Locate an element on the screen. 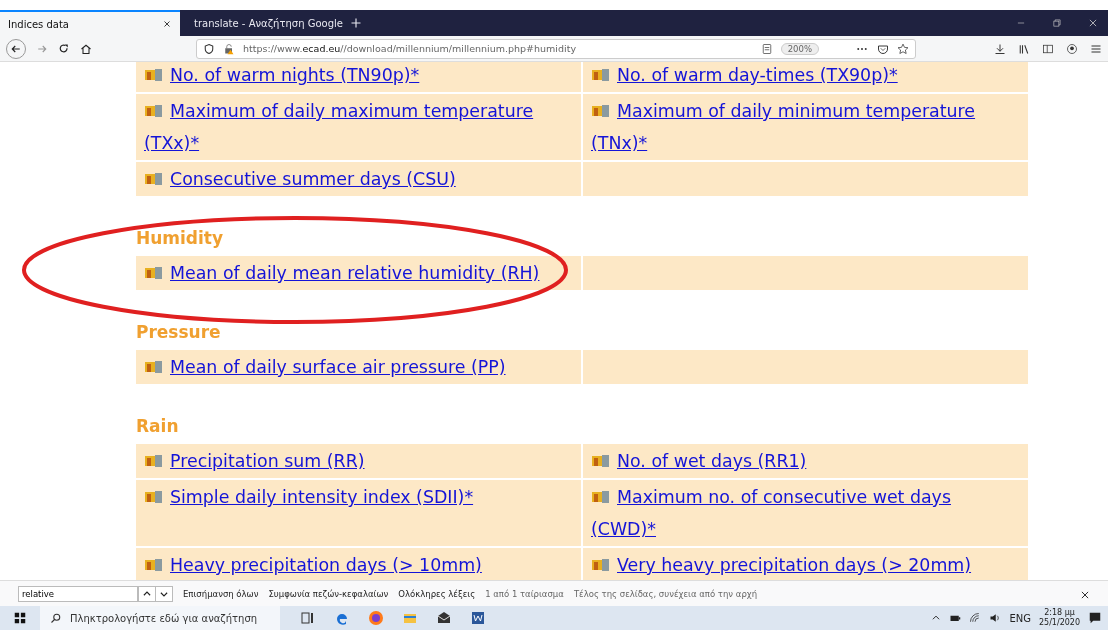  restore-icon is located at coordinates (1057, 23).